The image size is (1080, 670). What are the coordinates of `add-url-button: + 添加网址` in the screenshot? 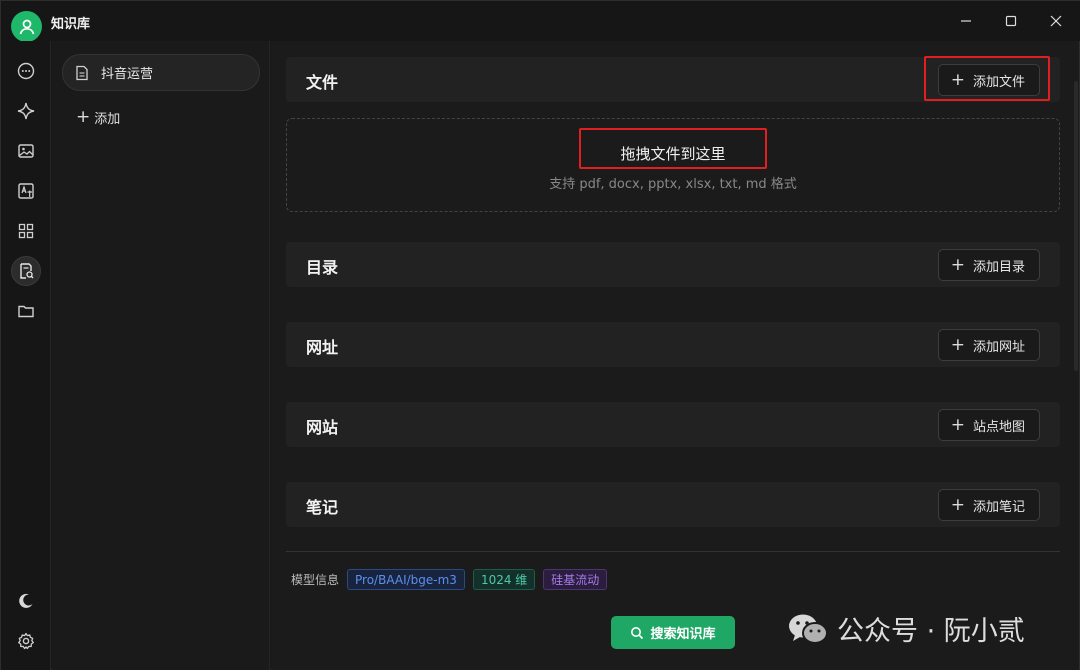 It's located at (988, 345).